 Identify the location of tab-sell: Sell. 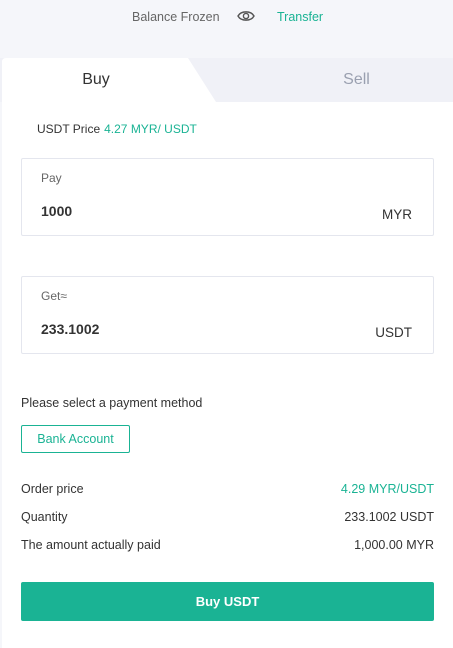
(356, 80).